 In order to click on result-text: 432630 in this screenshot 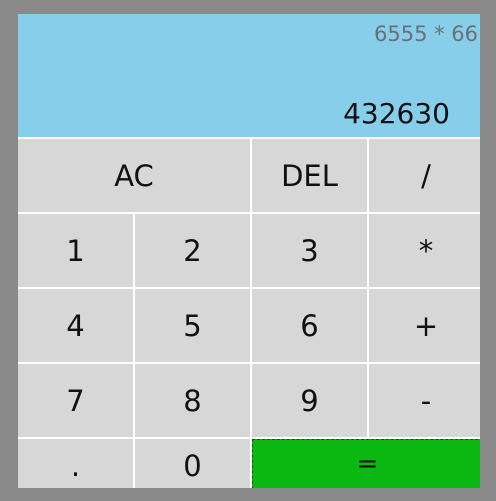, I will do `click(396, 113)`.